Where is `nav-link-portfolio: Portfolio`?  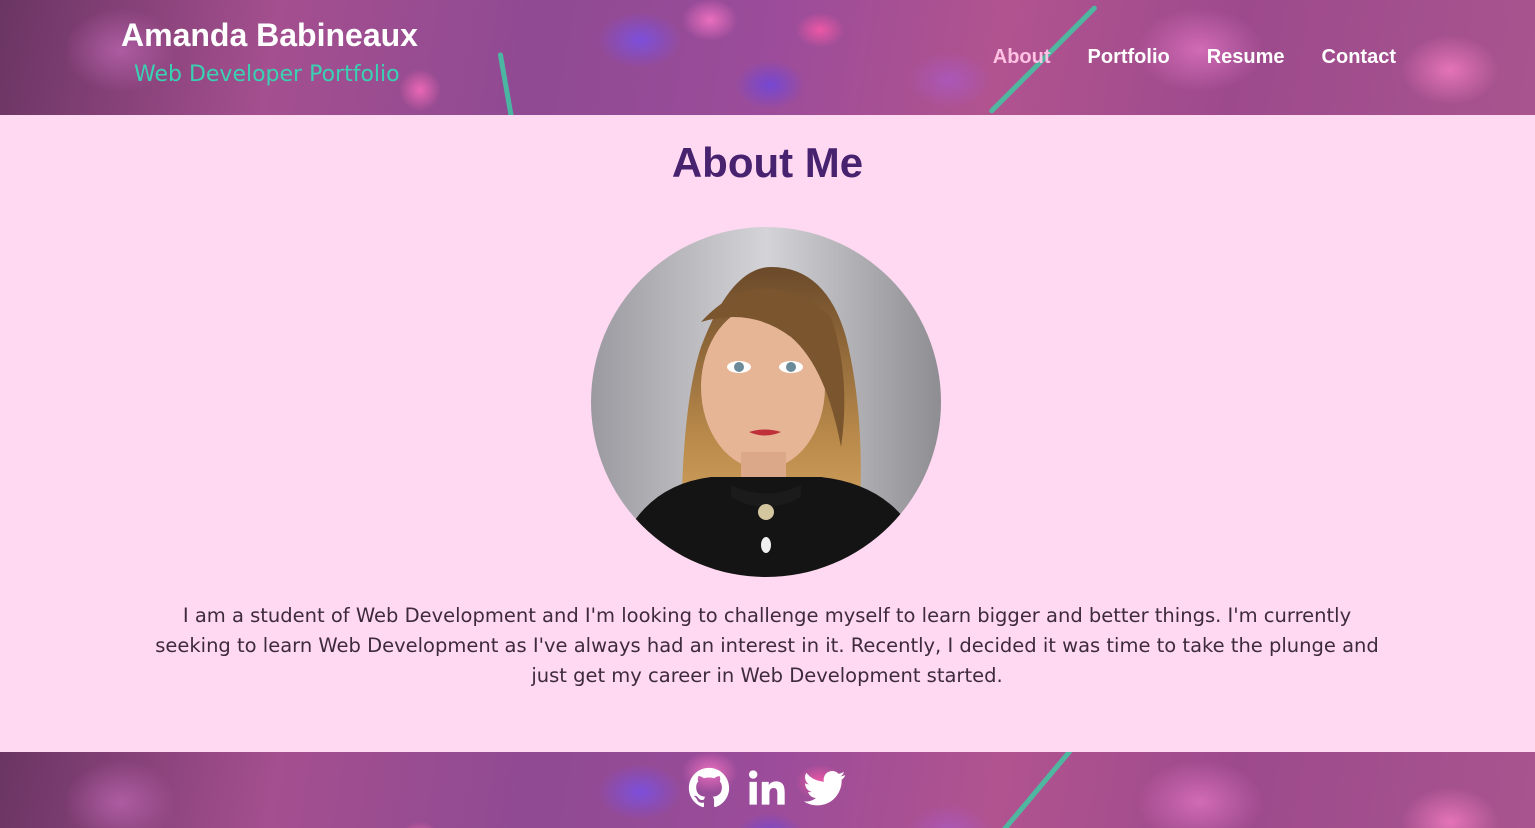 nav-link-portfolio: Portfolio is located at coordinates (1129, 57).